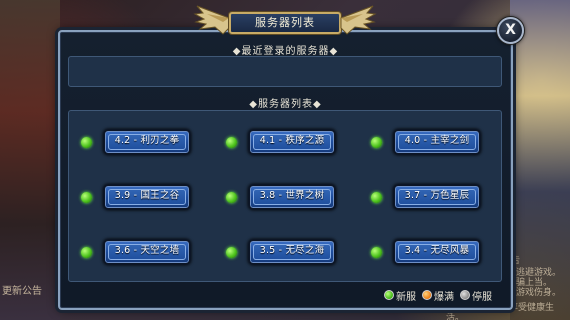 This screenshot has height=320, width=570. I want to click on dialog-title: 服务器列表, so click(285, 22).